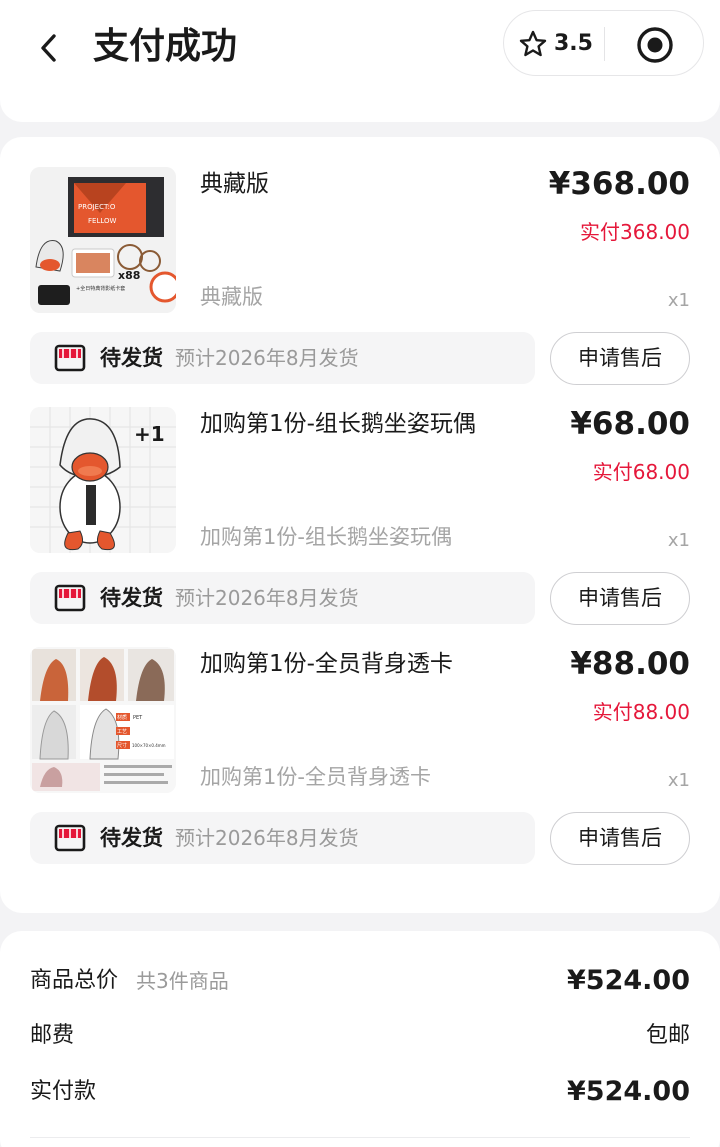  Describe the element at coordinates (122, 732) in the screenshot. I see `thumb-text: 工艺` at that location.